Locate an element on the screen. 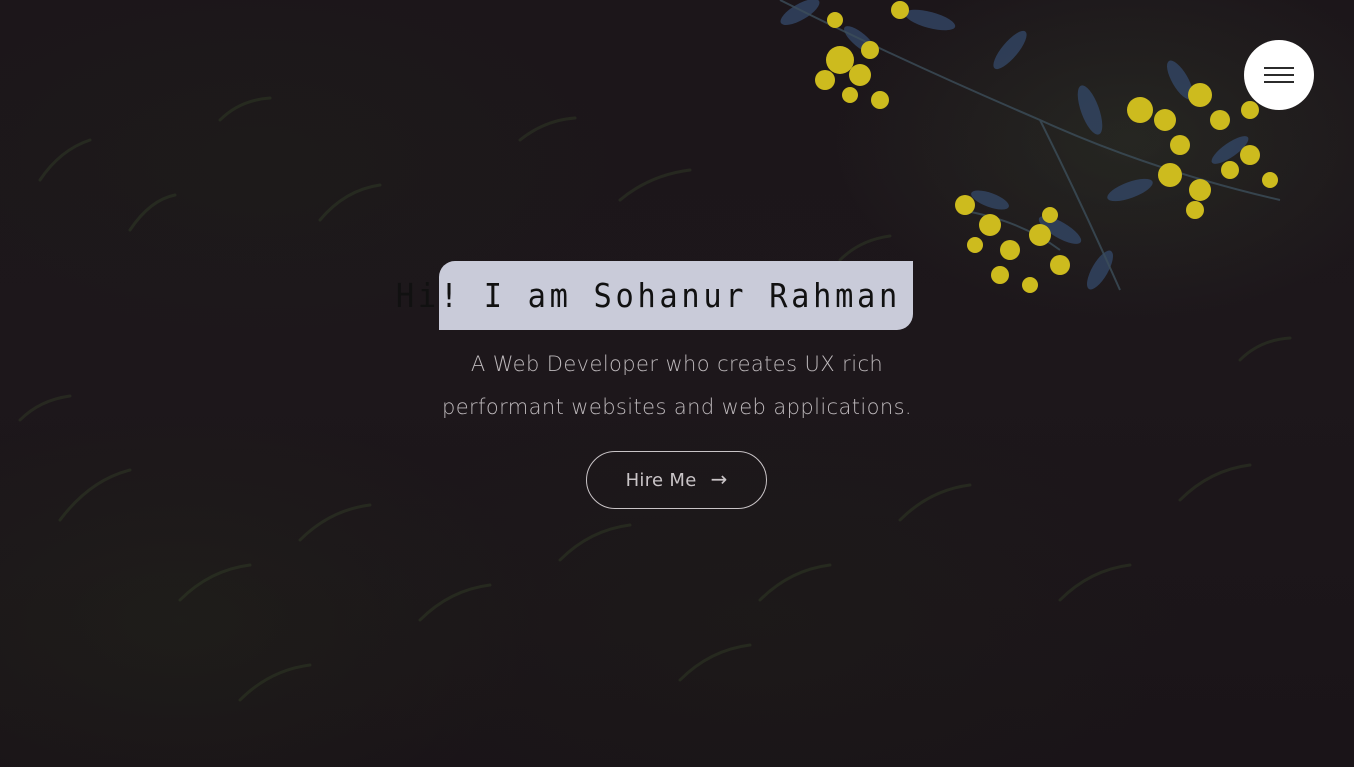  arrow-right-icon: → is located at coordinates (719, 479).